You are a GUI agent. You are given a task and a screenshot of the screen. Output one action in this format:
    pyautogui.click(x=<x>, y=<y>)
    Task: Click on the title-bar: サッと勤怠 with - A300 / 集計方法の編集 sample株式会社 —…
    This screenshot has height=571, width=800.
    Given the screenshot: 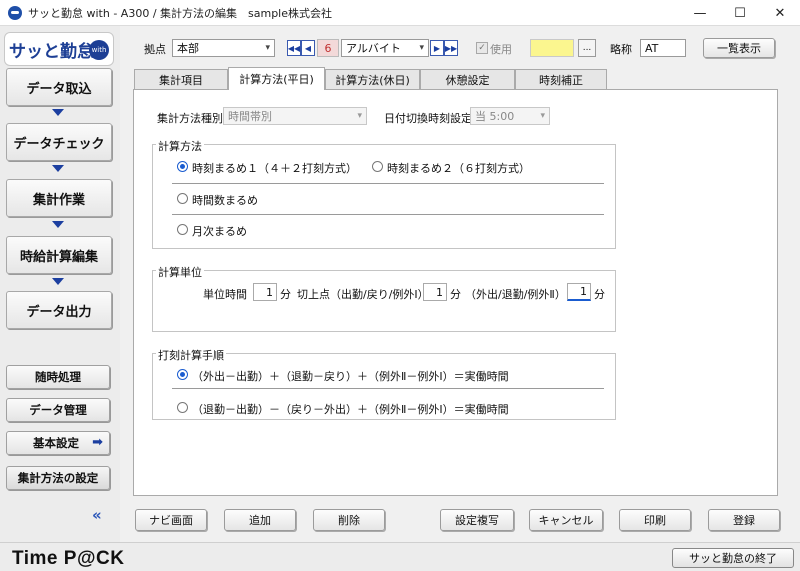 What is the action you would take?
    pyautogui.click(x=400, y=13)
    